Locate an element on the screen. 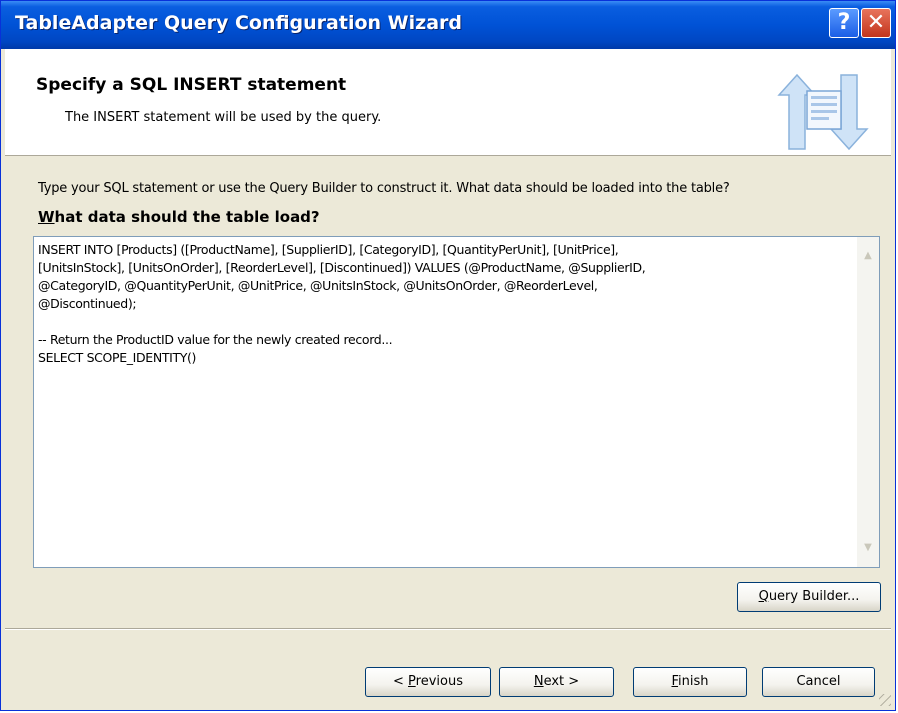 The image size is (898, 713). help-button: ? is located at coordinates (844, 23).